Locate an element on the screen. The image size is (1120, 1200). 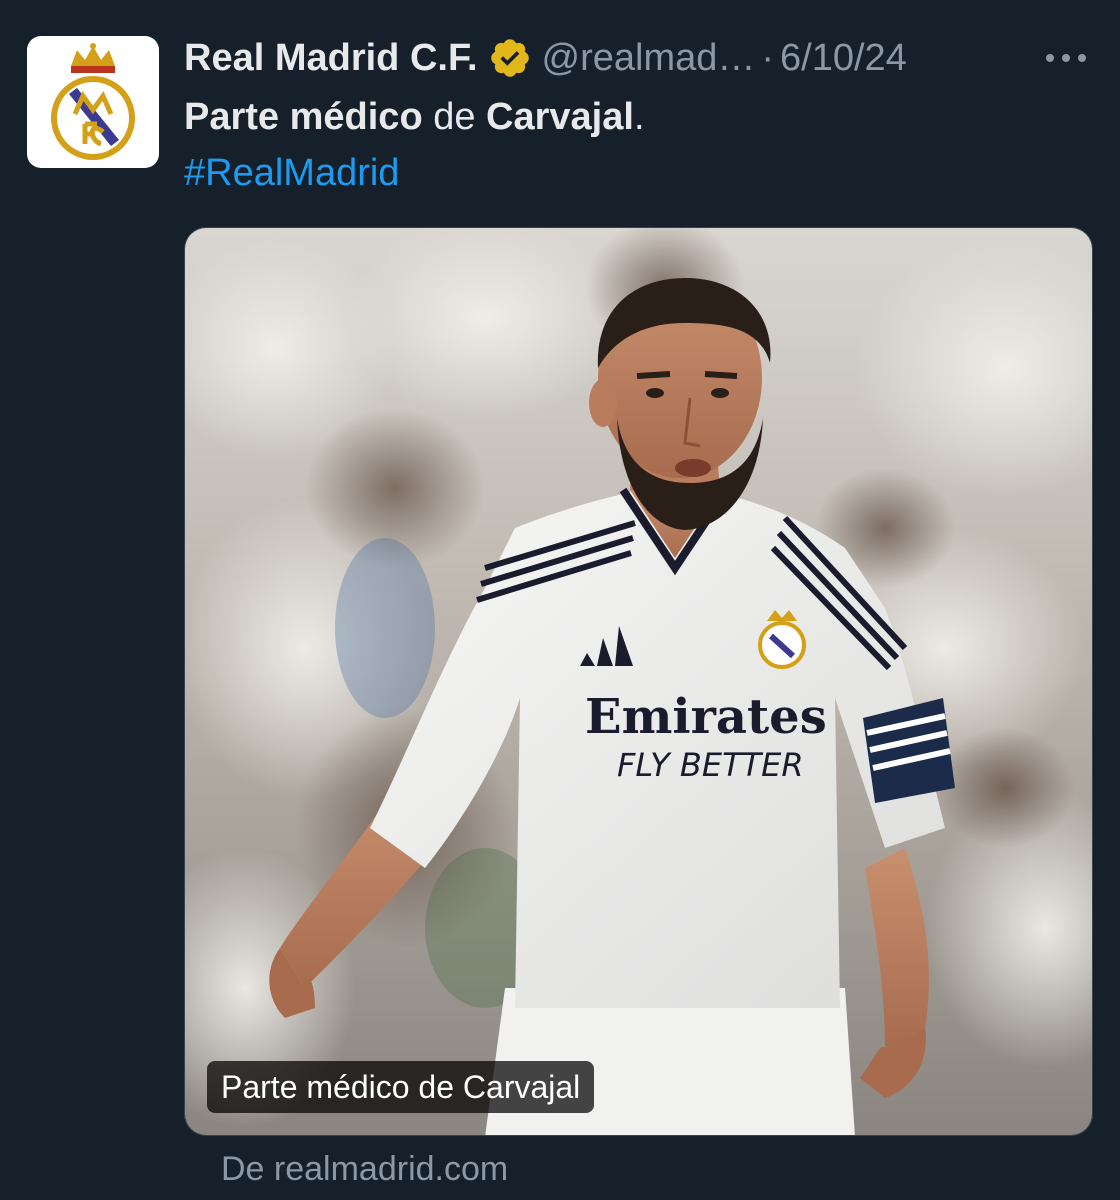
hashtag-link: #RealMadrid is located at coordinates (291, 173).